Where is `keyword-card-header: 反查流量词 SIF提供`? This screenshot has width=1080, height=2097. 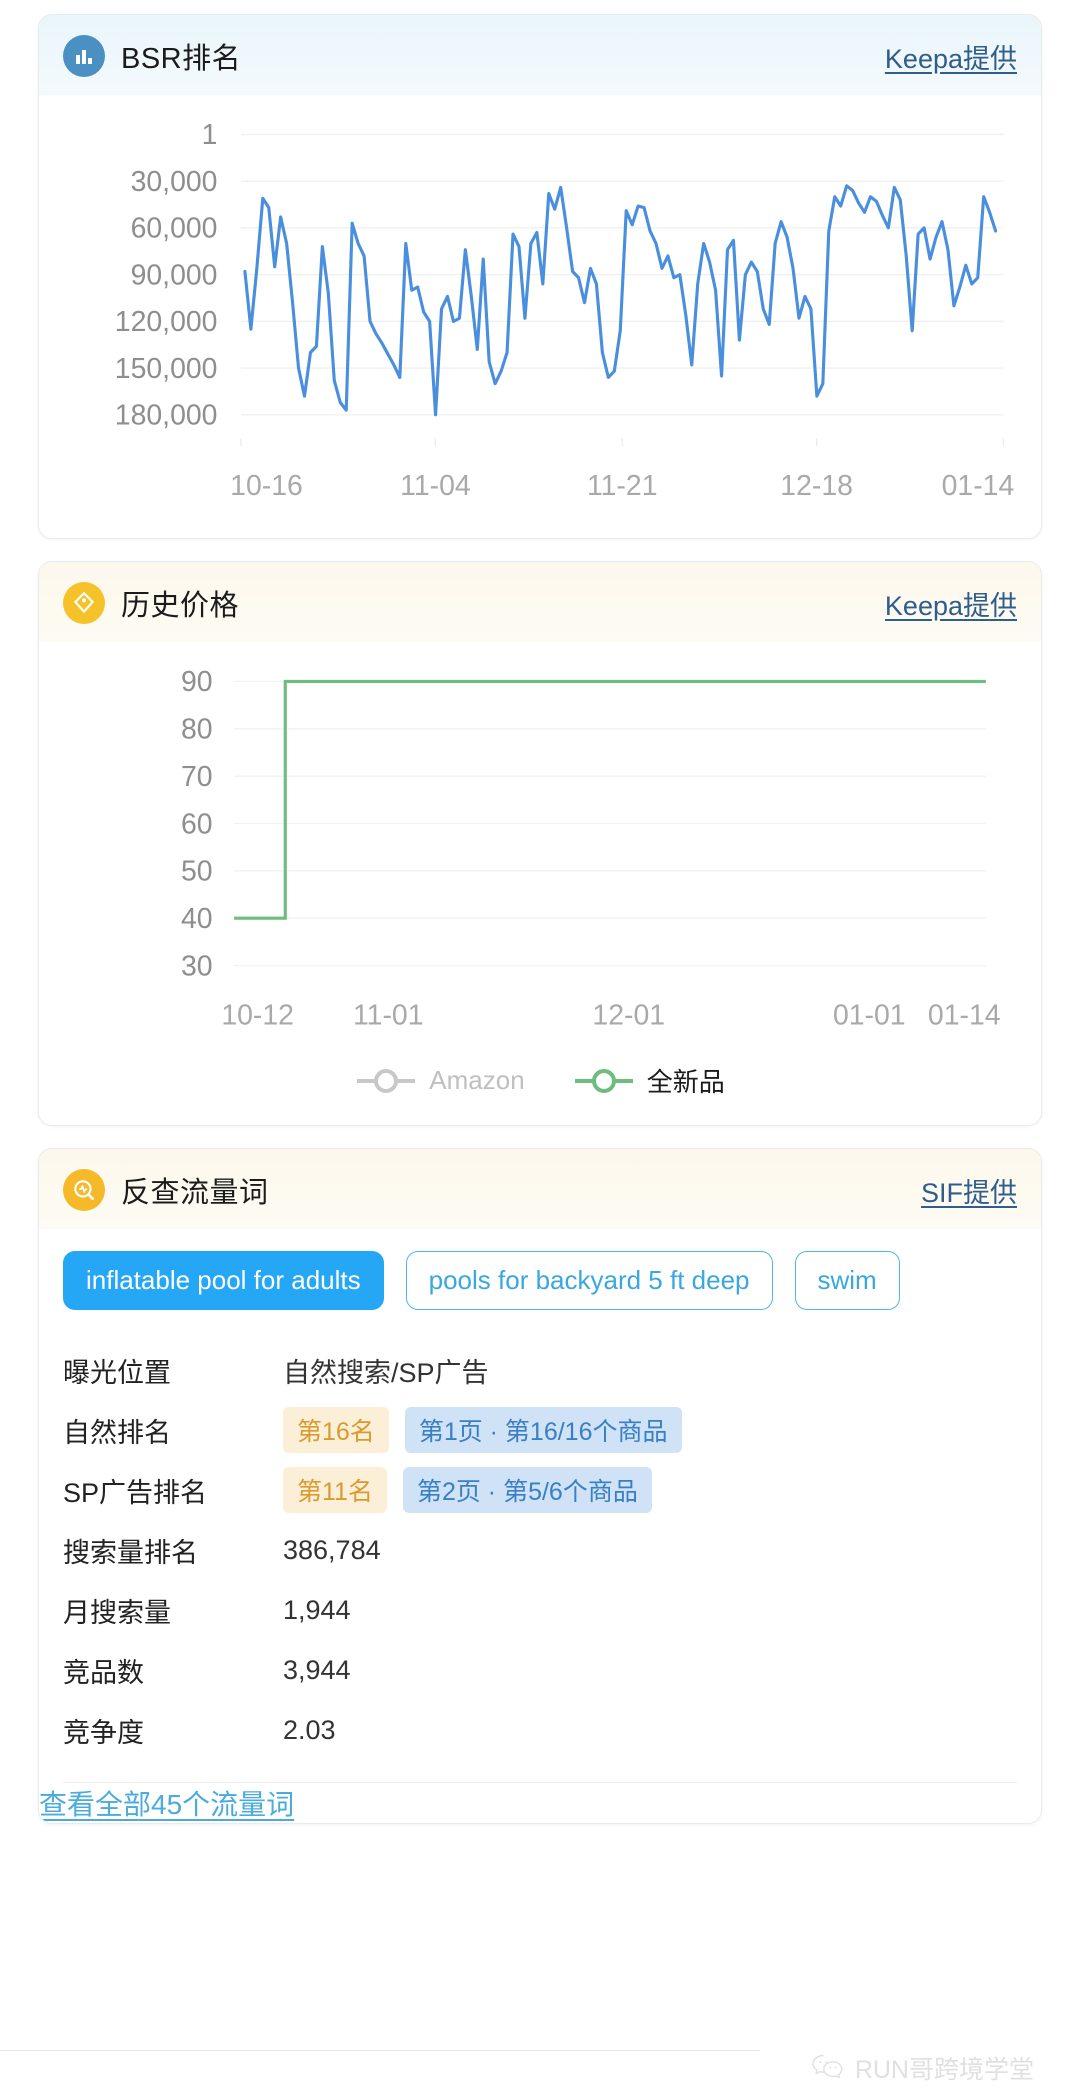 keyword-card-header: 反查流量词 SIF提供 is located at coordinates (540, 1189).